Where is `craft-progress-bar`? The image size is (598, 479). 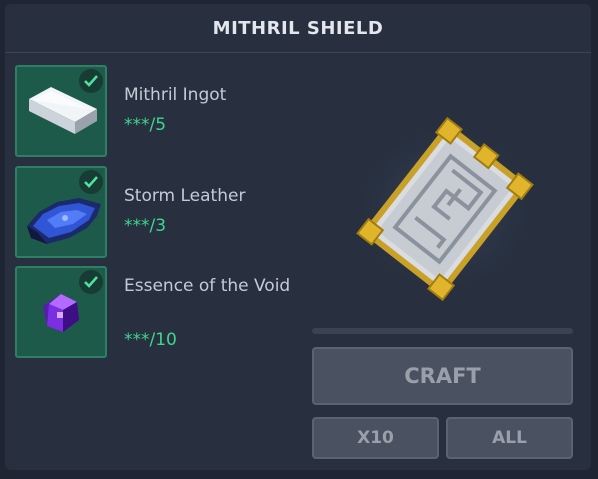
craft-progress-bar is located at coordinates (442, 331).